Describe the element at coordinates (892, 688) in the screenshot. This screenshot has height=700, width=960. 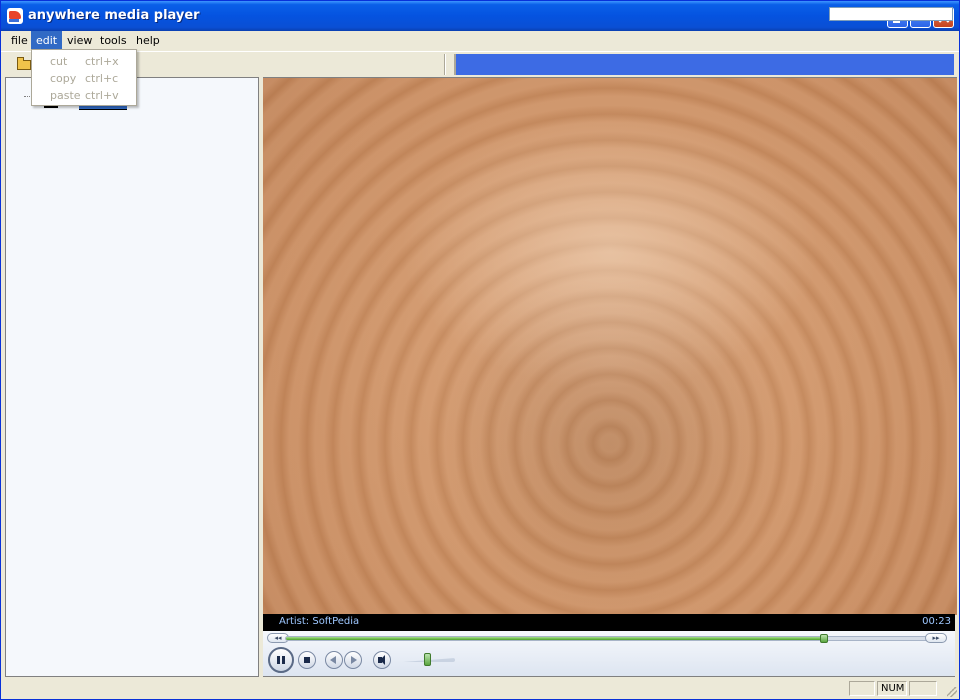
I see `status-num-lock: NUM` at that location.